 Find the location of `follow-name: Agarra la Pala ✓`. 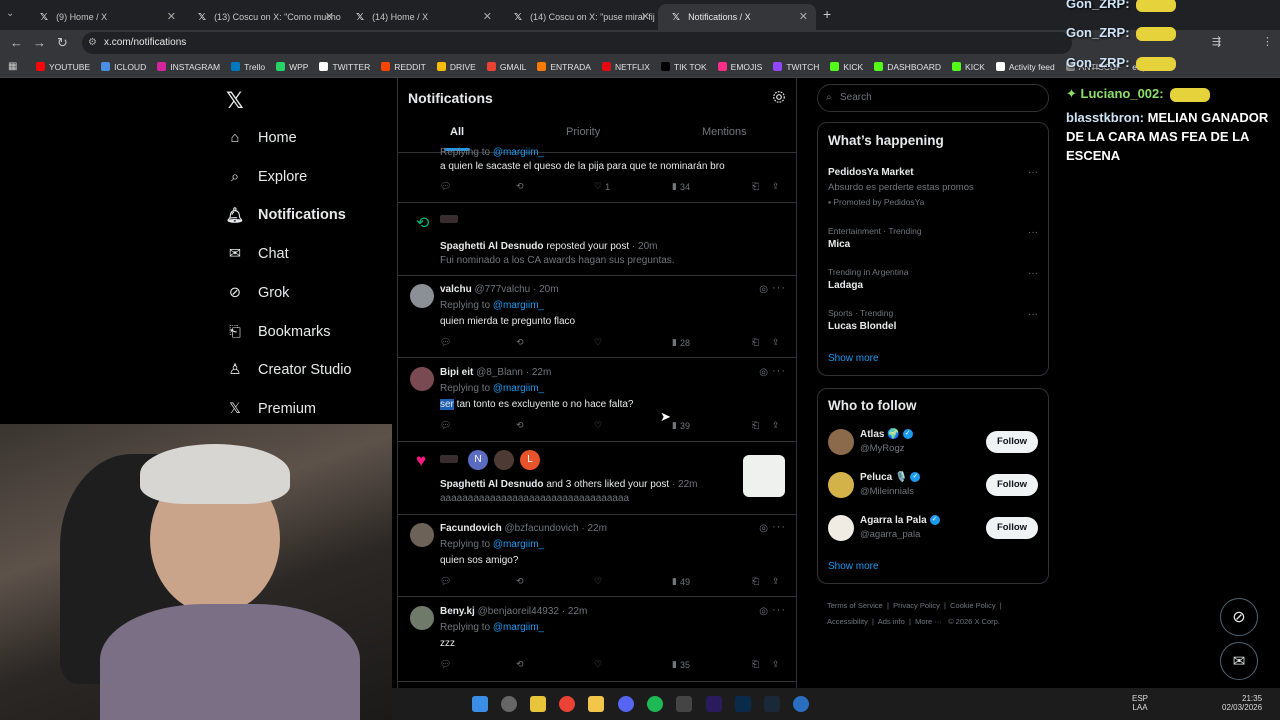

follow-name: Agarra la Pala ✓ is located at coordinates (900, 520).